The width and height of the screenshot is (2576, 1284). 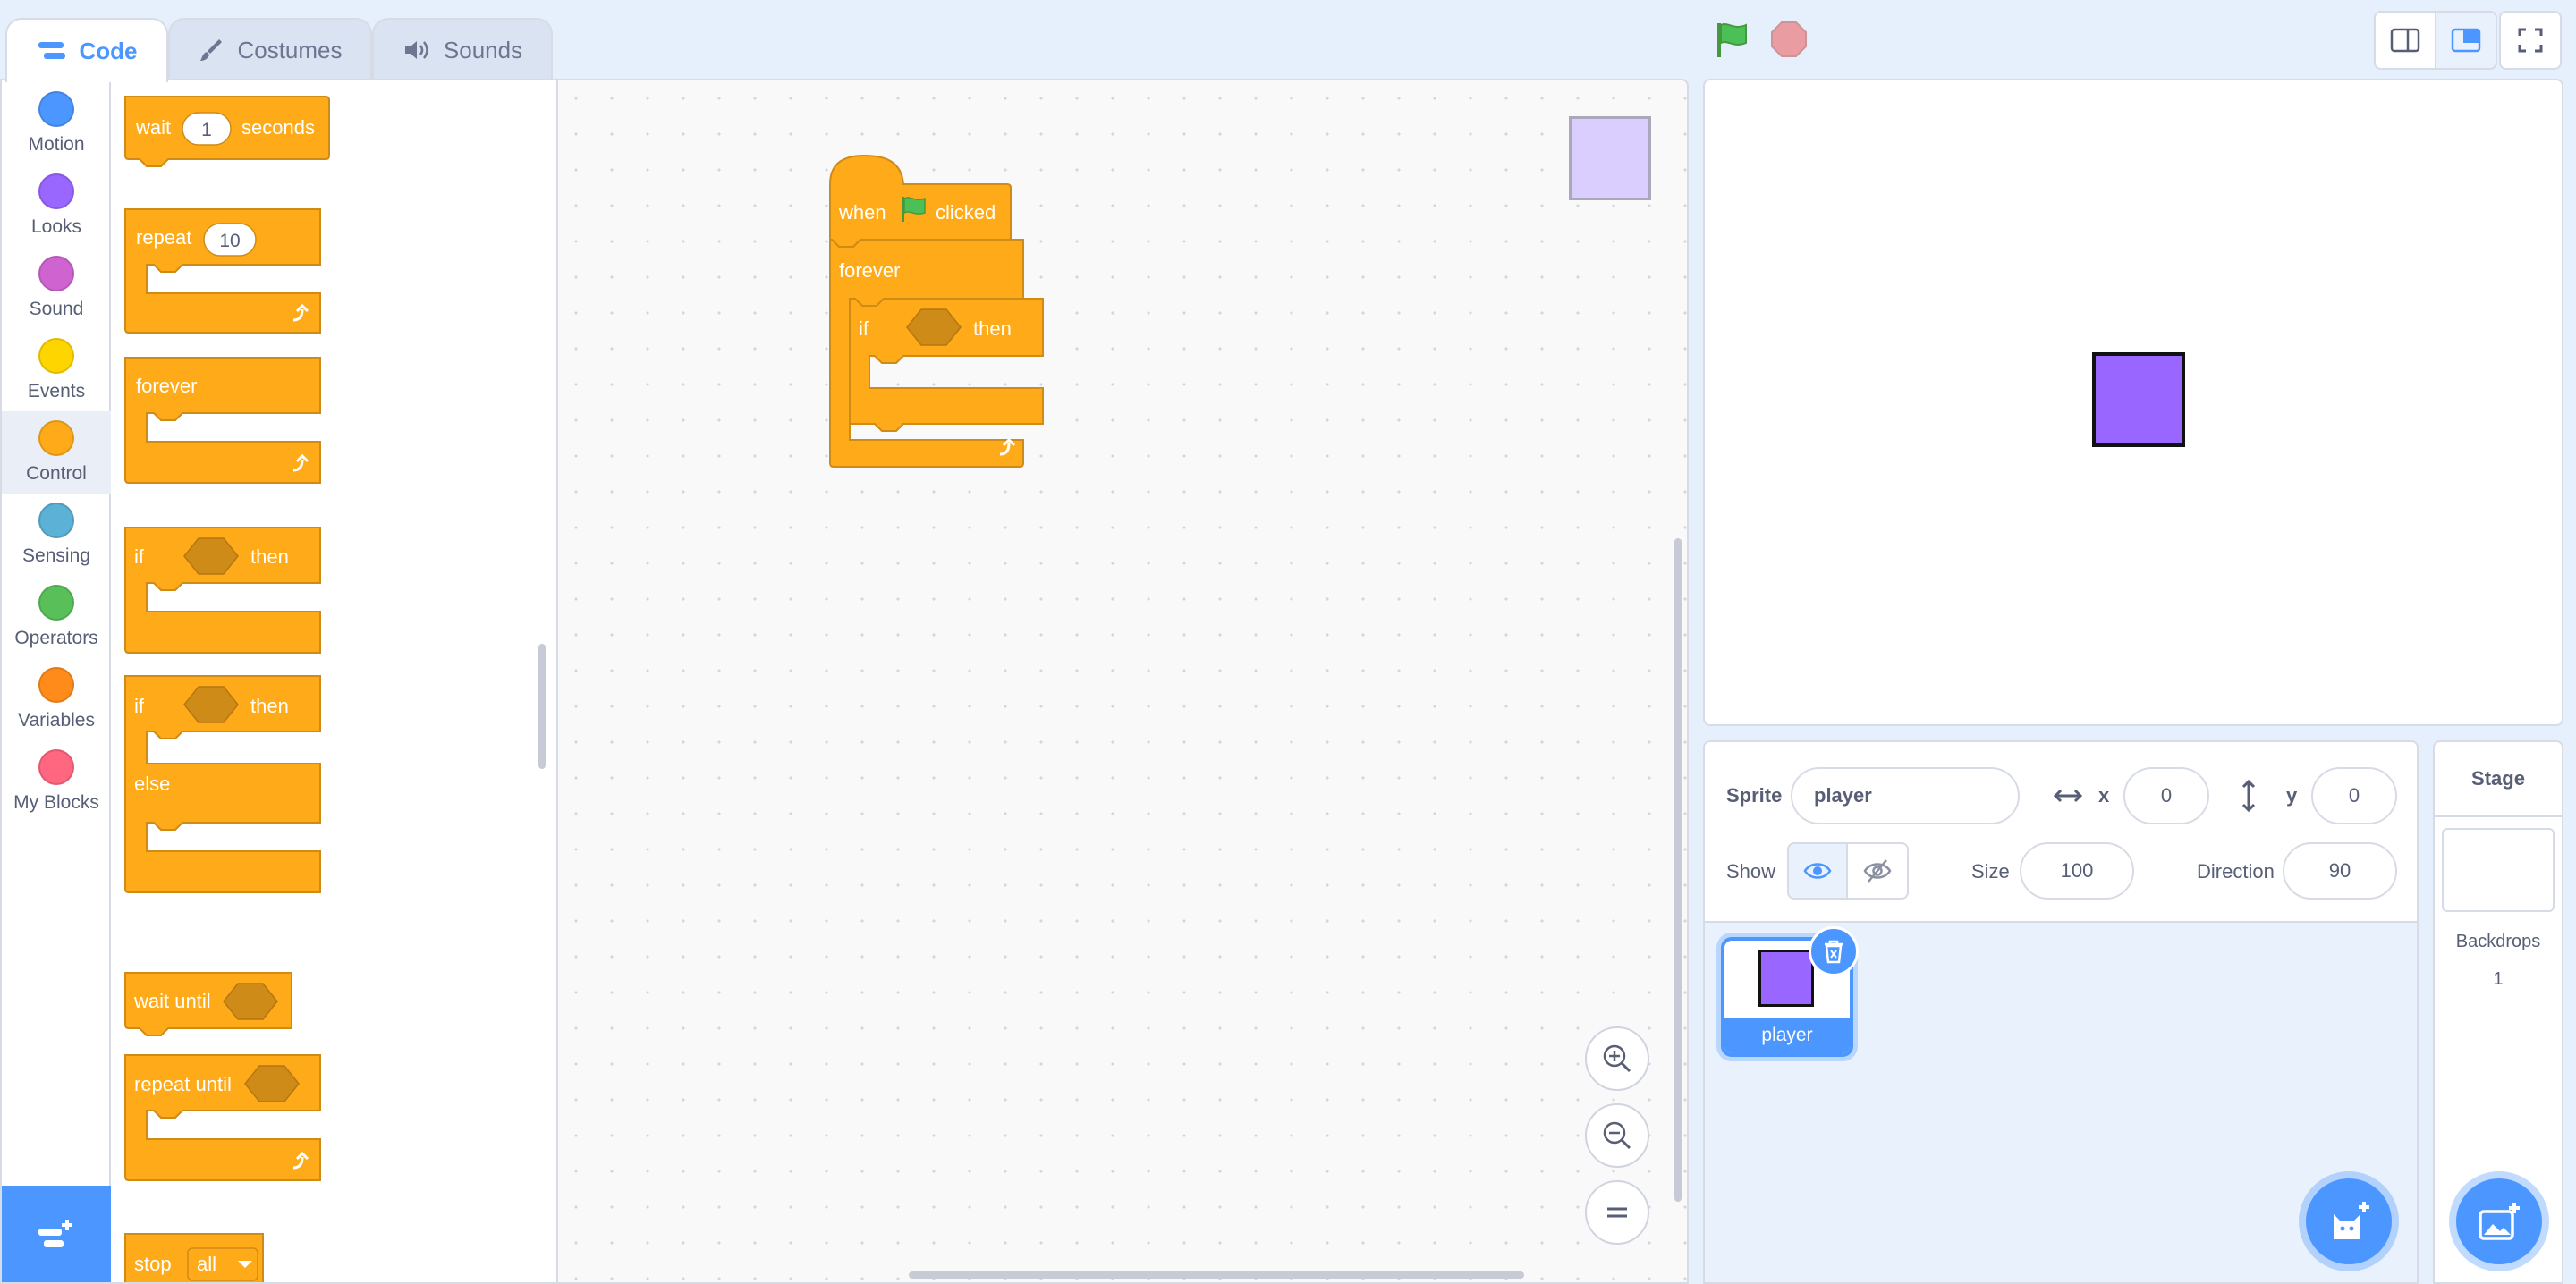 What do you see at coordinates (2498, 1012) in the screenshot?
I see `stage-selector: Stage Backdrops 1` at bounding box center [2498, 1012].